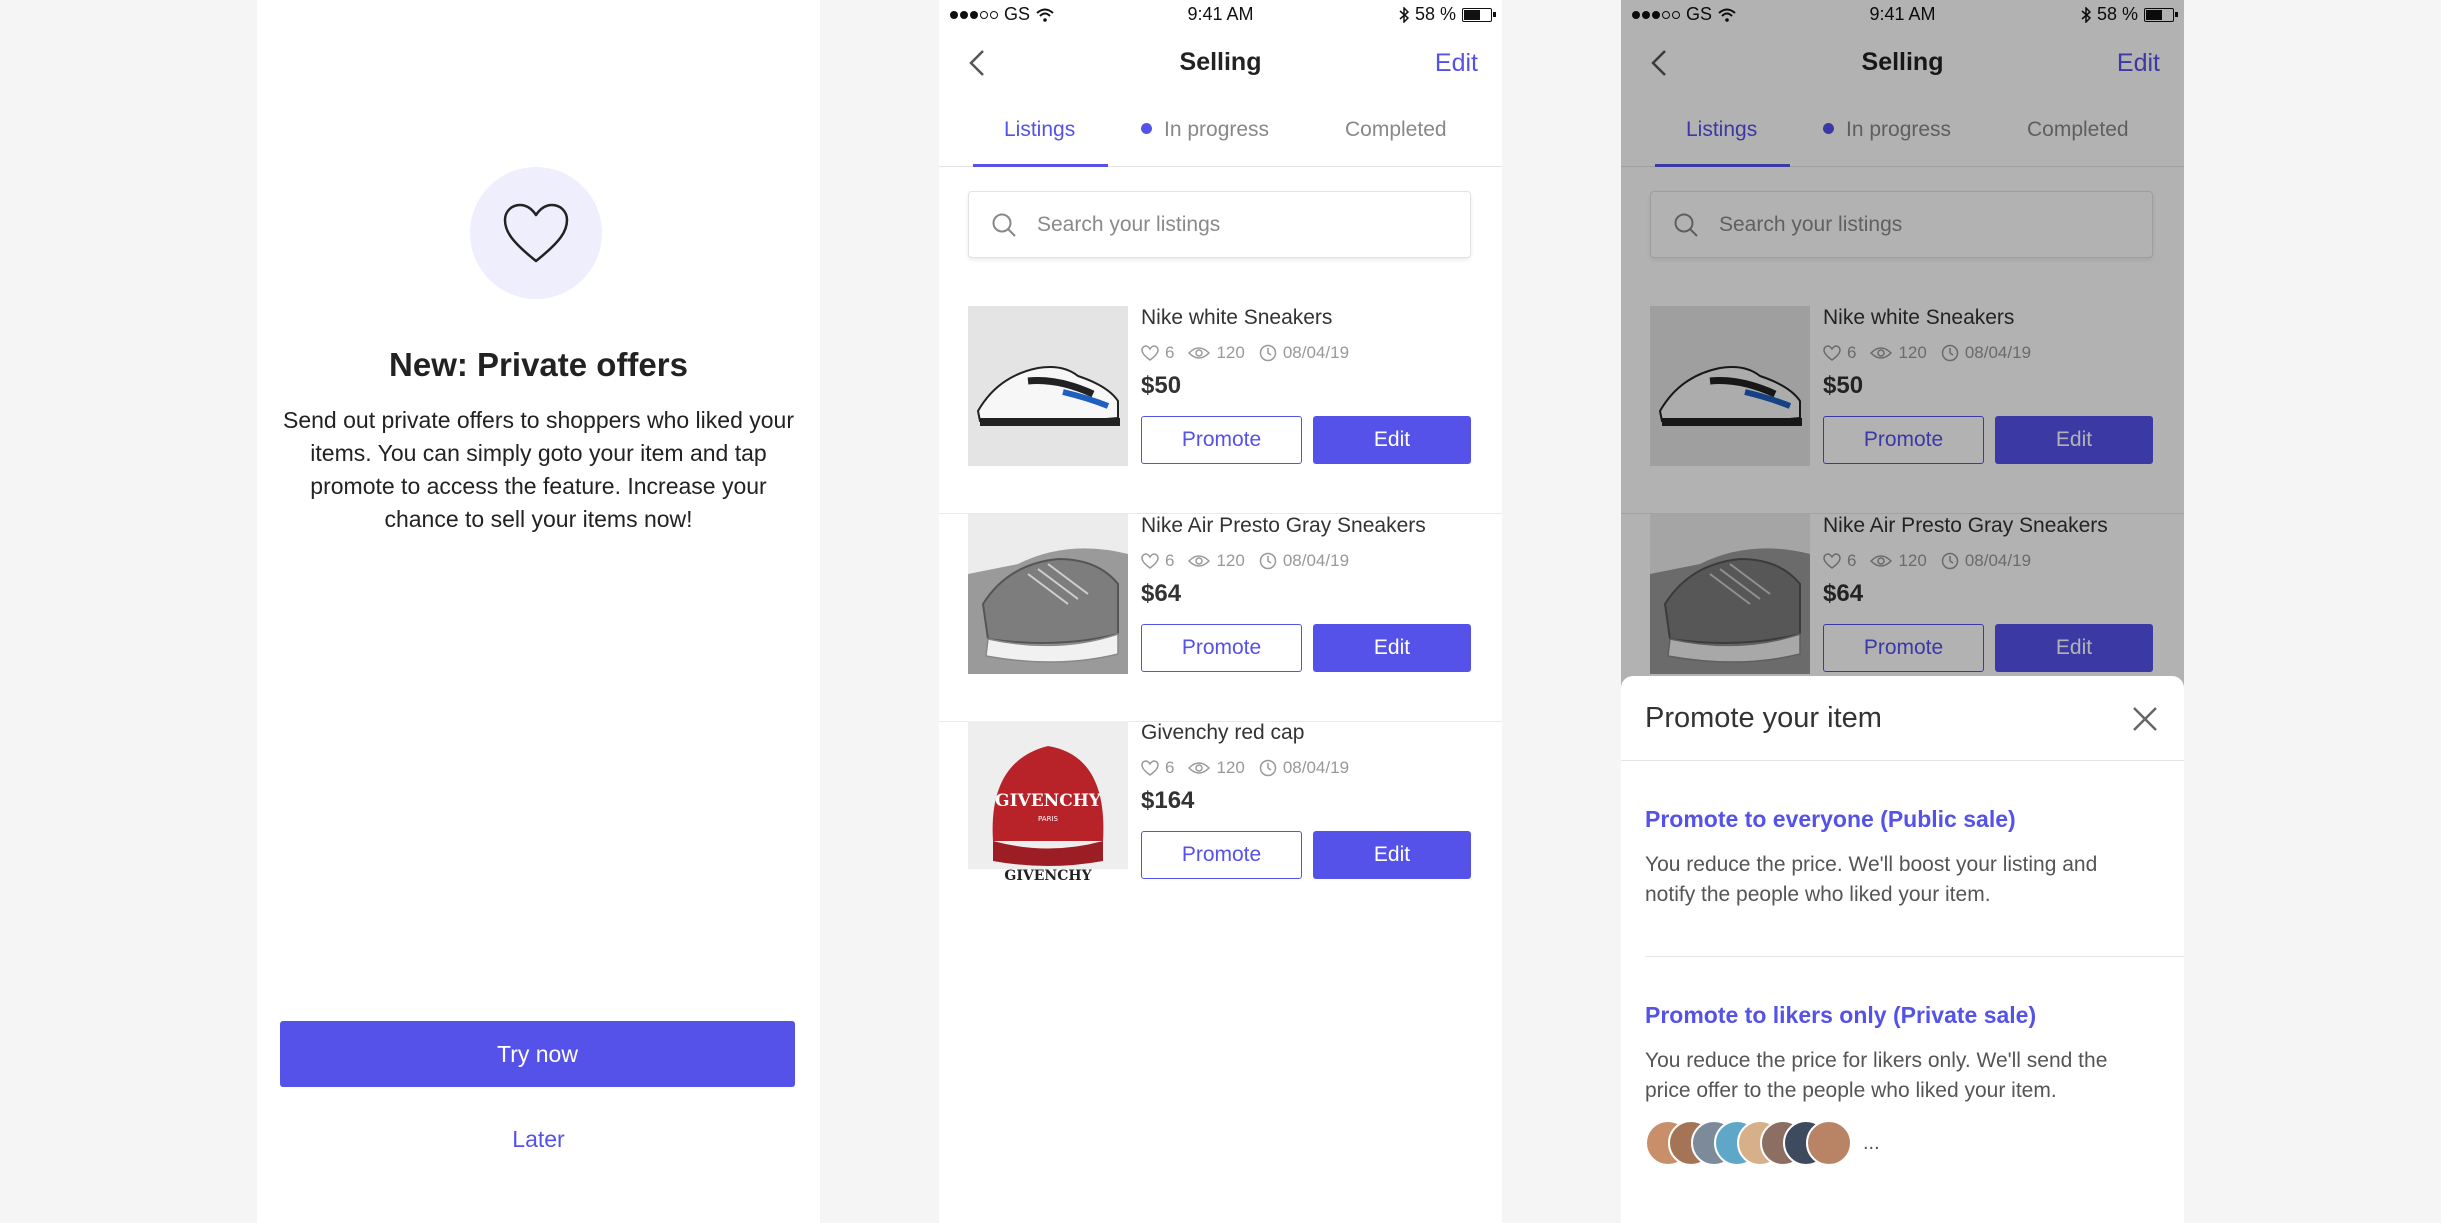  What do you see at coordinates (1763, 718) in the screenshot?
I see `sheet-title: Promote your item` at bounding box center [1763, 718].